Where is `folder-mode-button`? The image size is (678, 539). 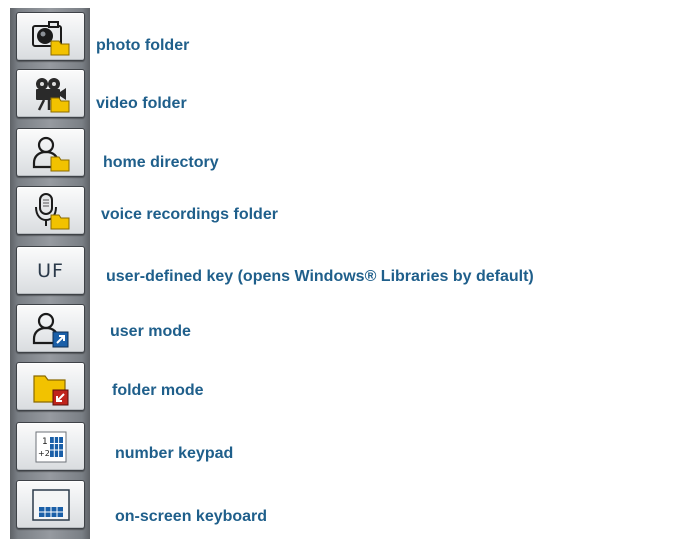
folder-mode-button is located at coordinates (50, 386).